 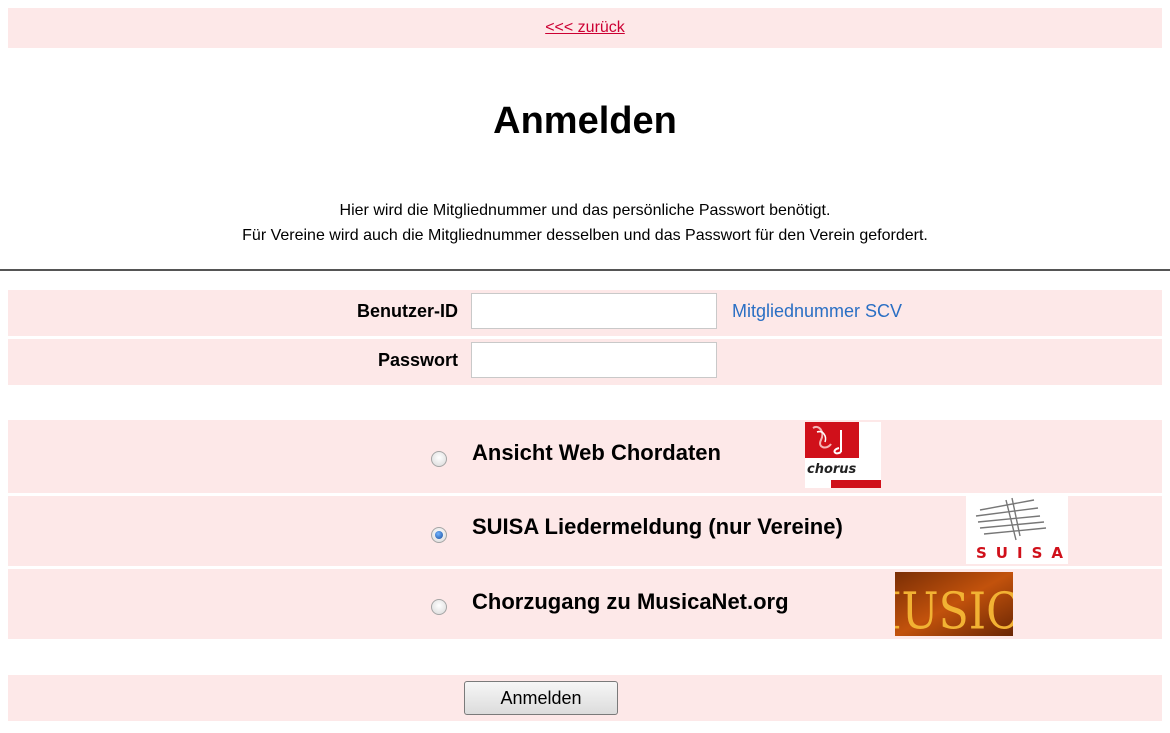 What do you see at coordinates (439, 607) in the screenshot?
I see `radio-musica` at bounding box center [439, 607].